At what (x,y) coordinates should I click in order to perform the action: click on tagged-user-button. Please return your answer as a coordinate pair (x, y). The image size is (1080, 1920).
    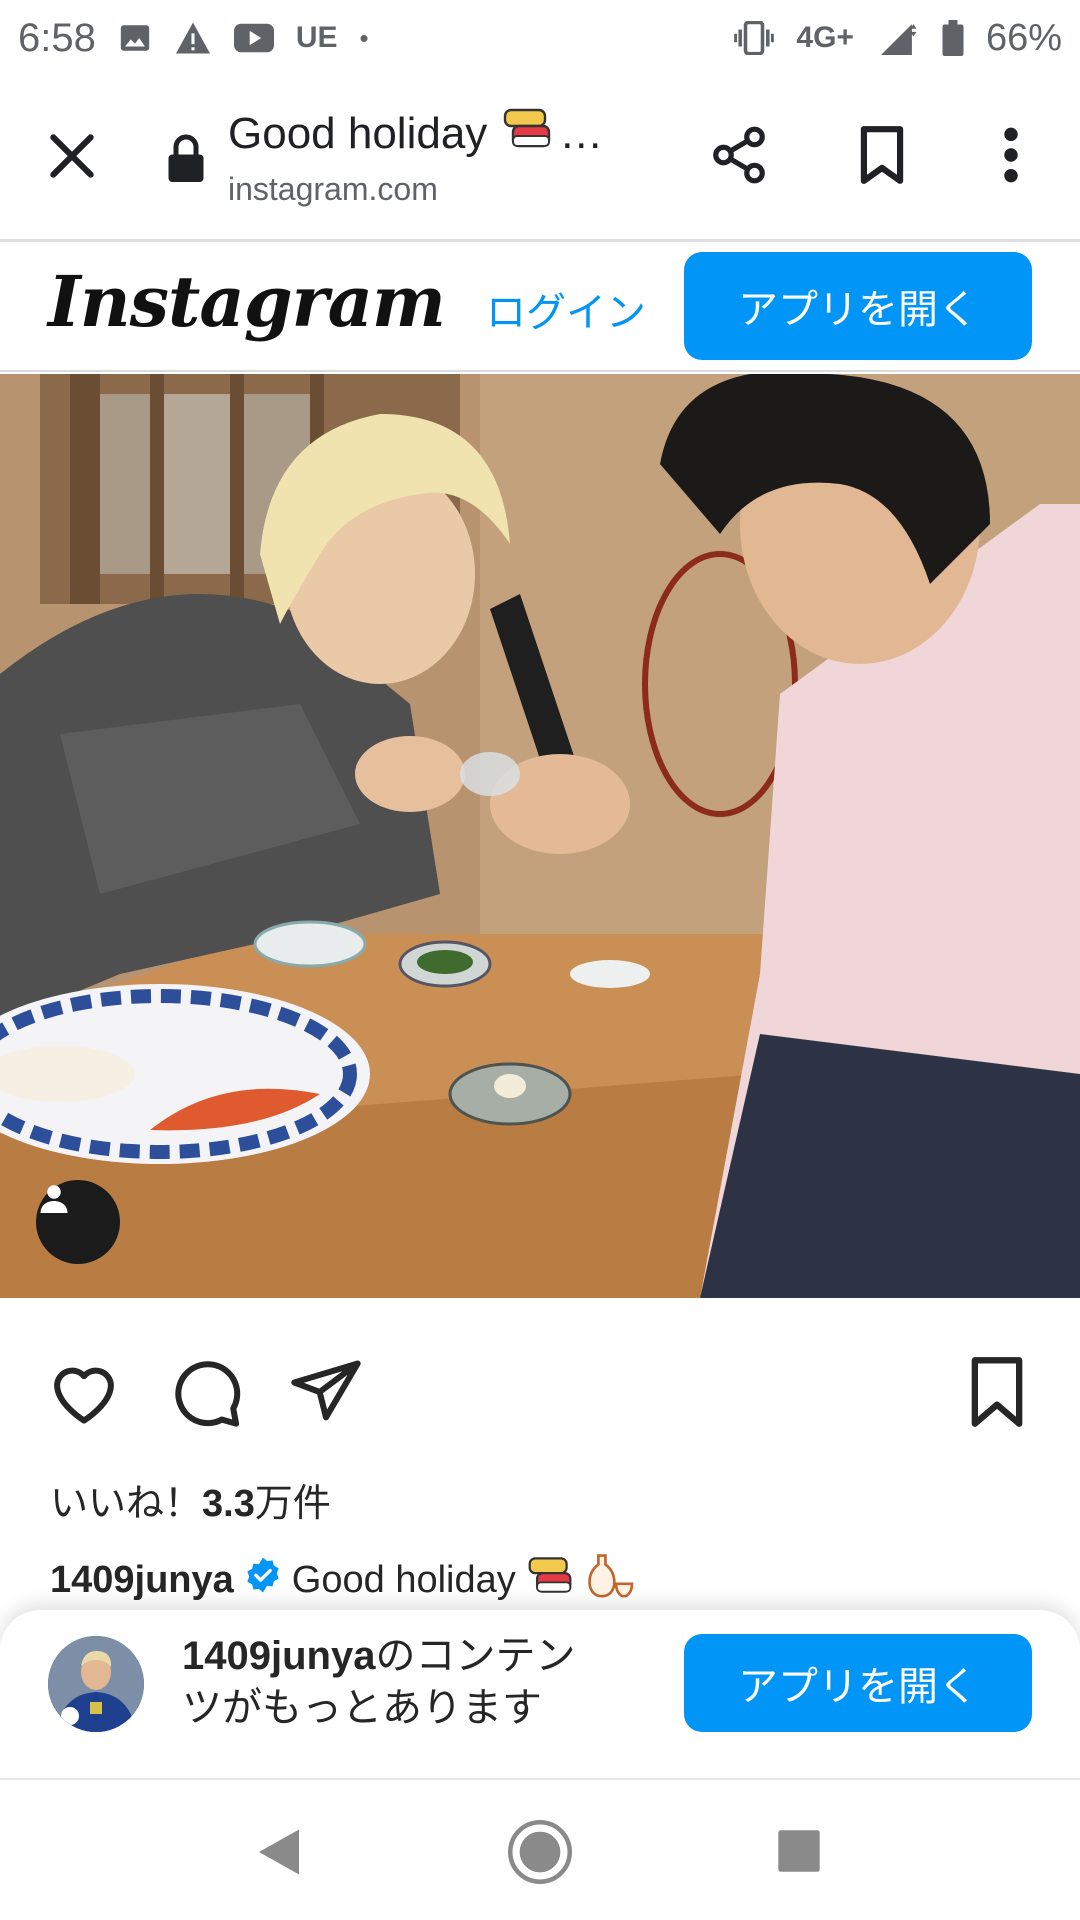
    Looking at the image, I should click on (78, 1222).